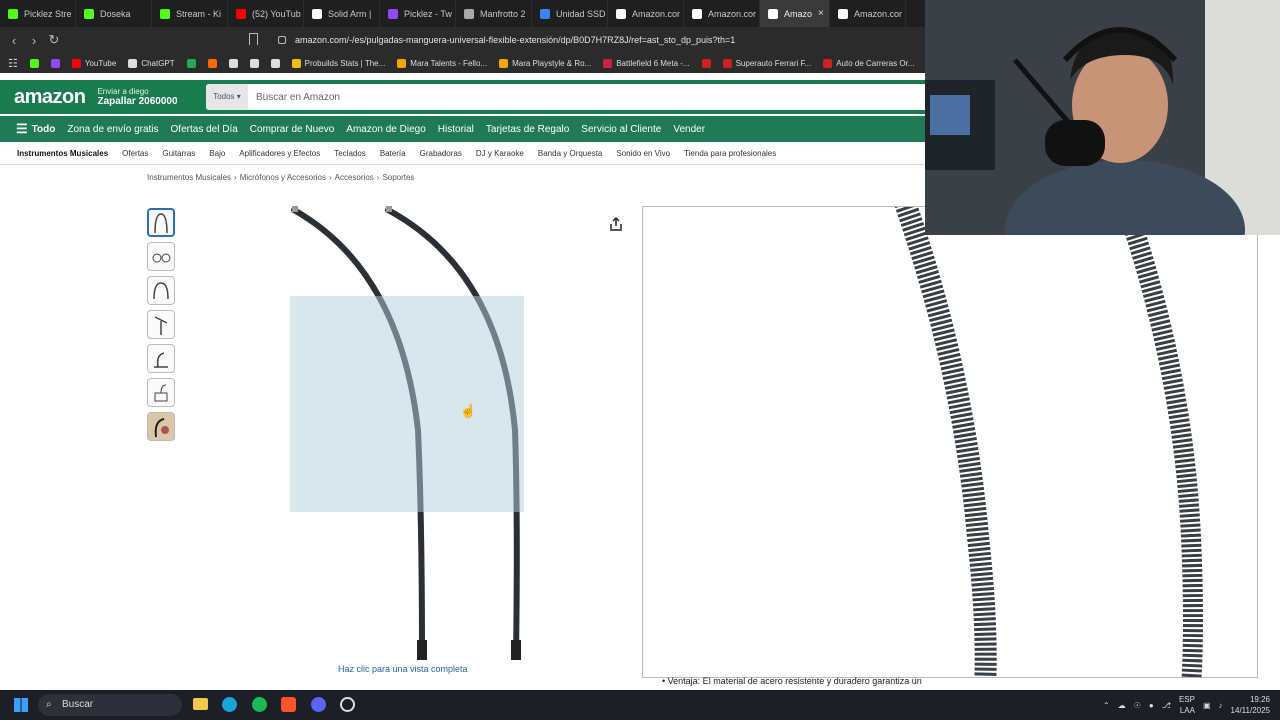 This screenshot has height=720, width=1280. I want to click on tab-close-icon: ×, so click(821, 13).